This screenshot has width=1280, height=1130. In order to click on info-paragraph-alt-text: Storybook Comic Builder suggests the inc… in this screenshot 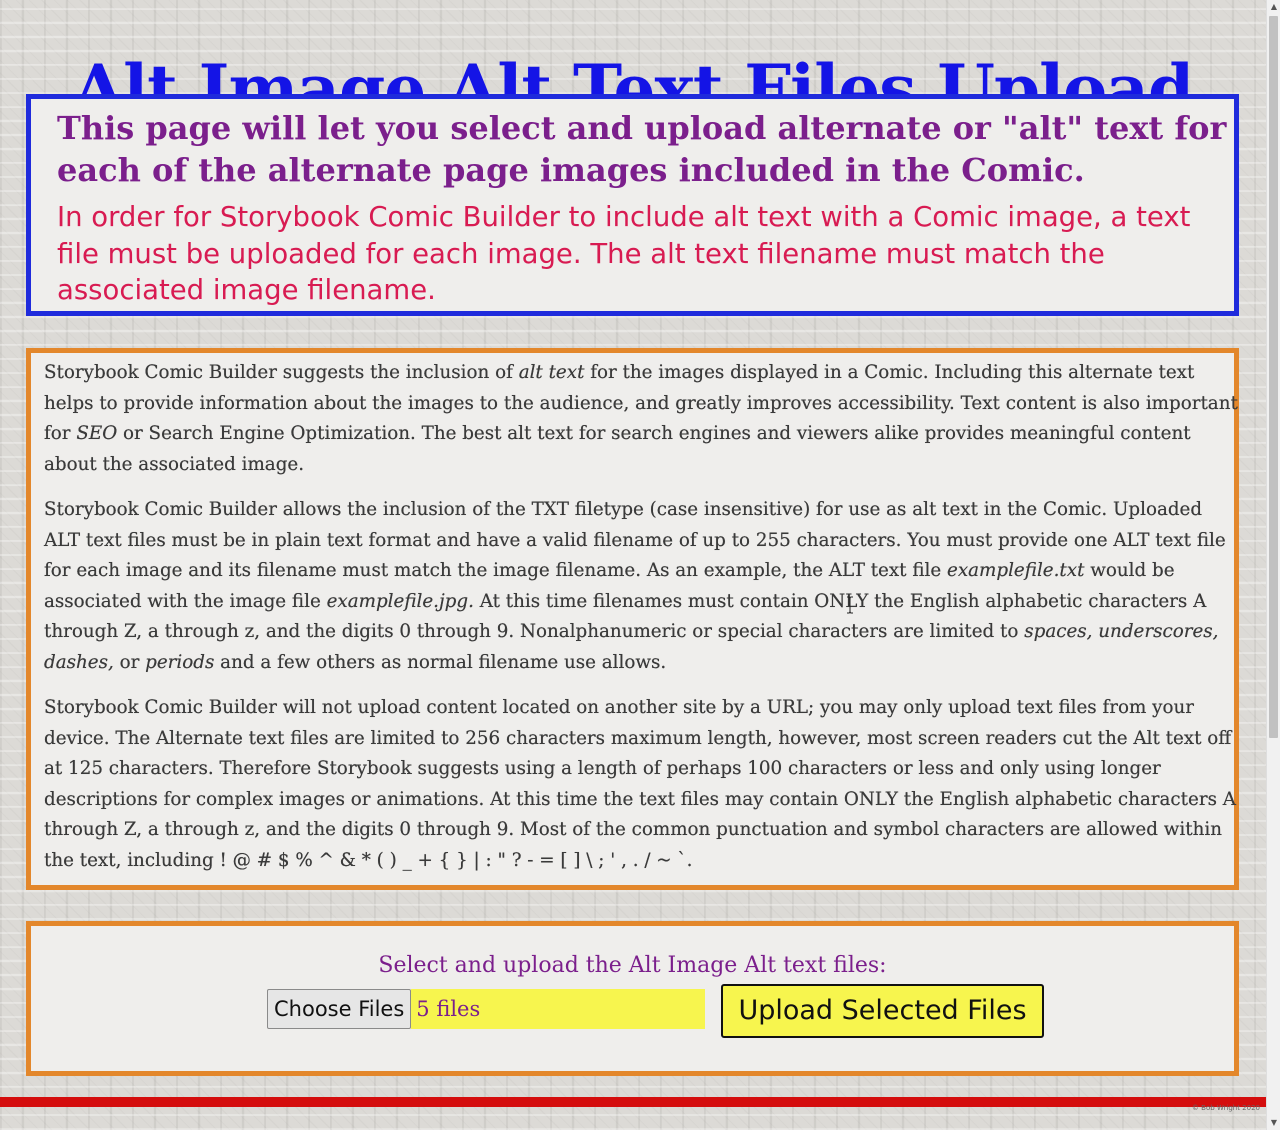, I will do `click(641, 418)`.